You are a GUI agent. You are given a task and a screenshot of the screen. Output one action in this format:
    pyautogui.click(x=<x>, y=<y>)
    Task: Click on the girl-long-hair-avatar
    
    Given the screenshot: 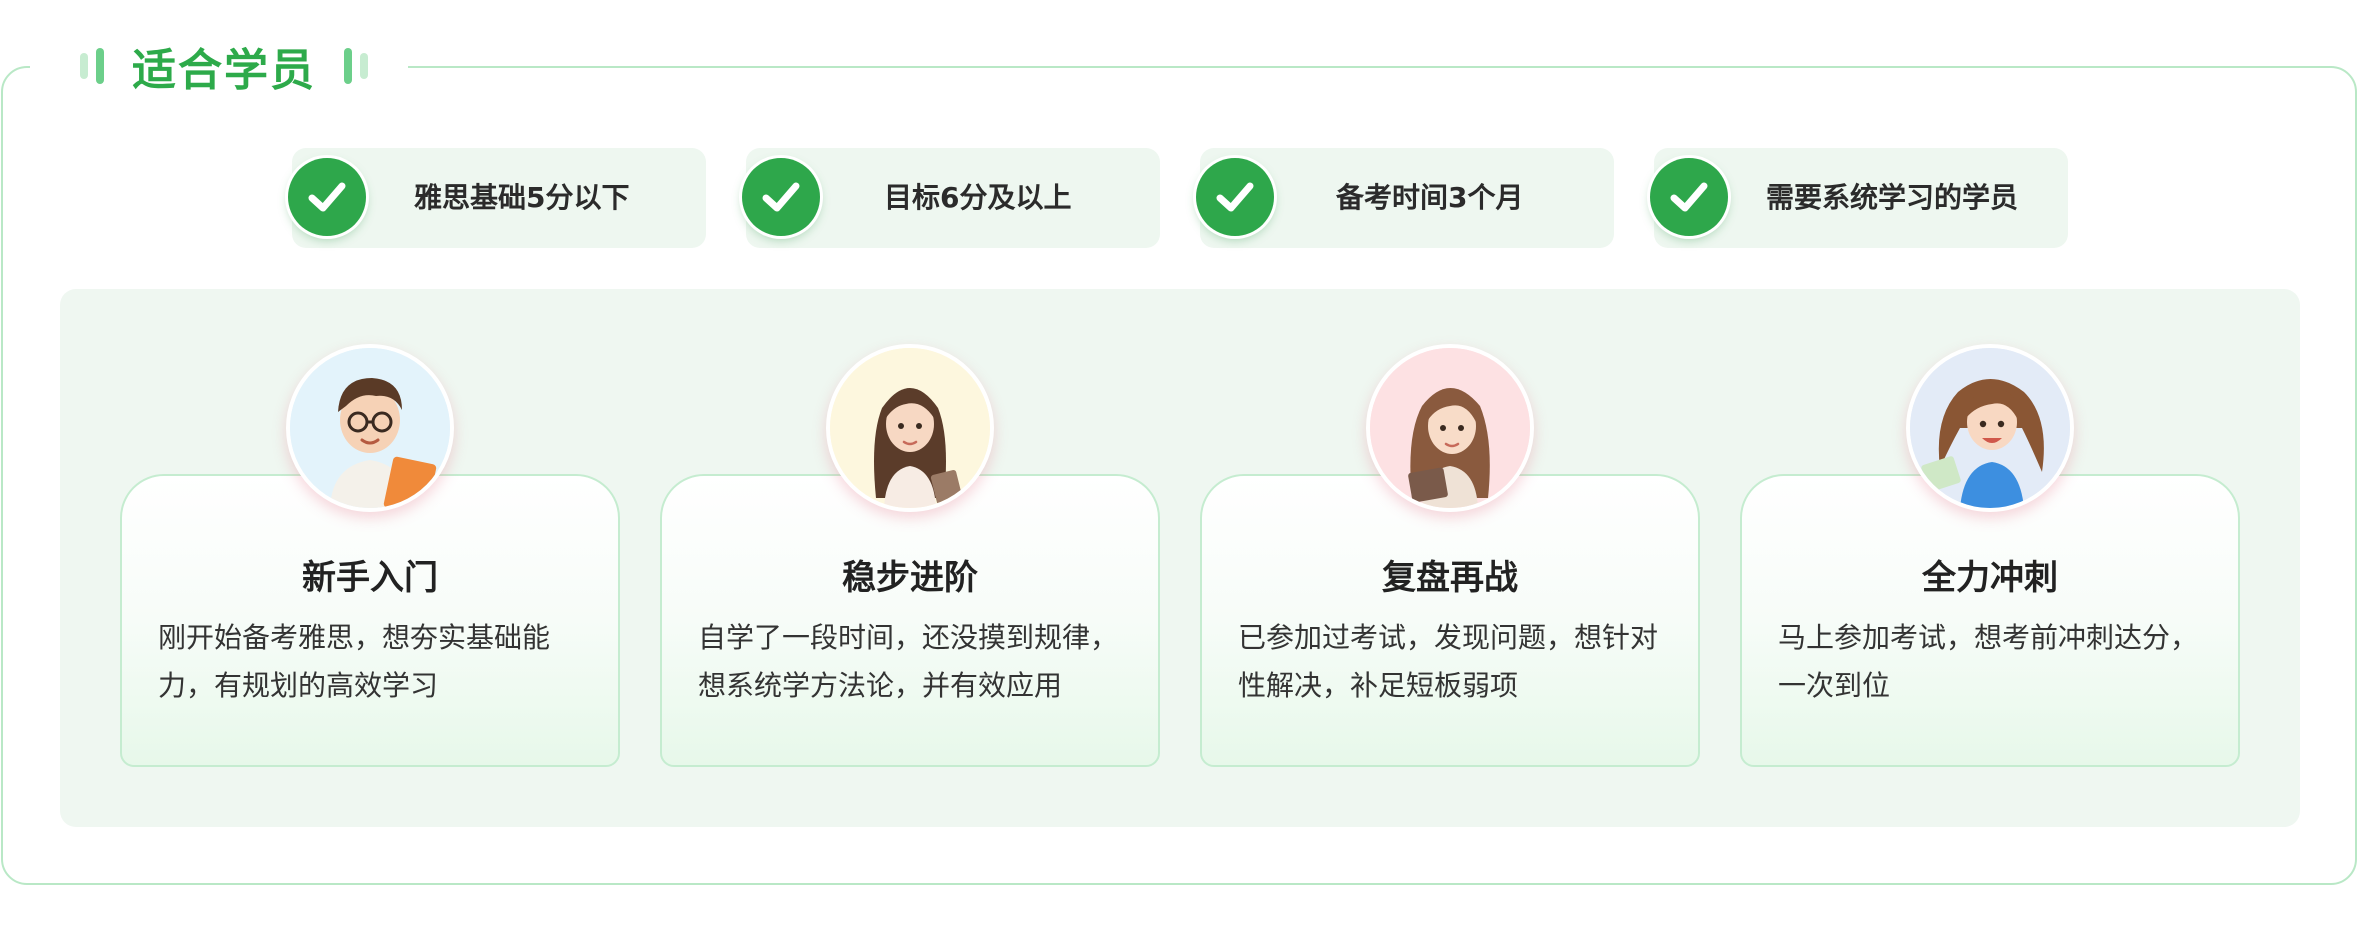 What is the action you would take?
    pyautogui.click(x=910, y=428)
    